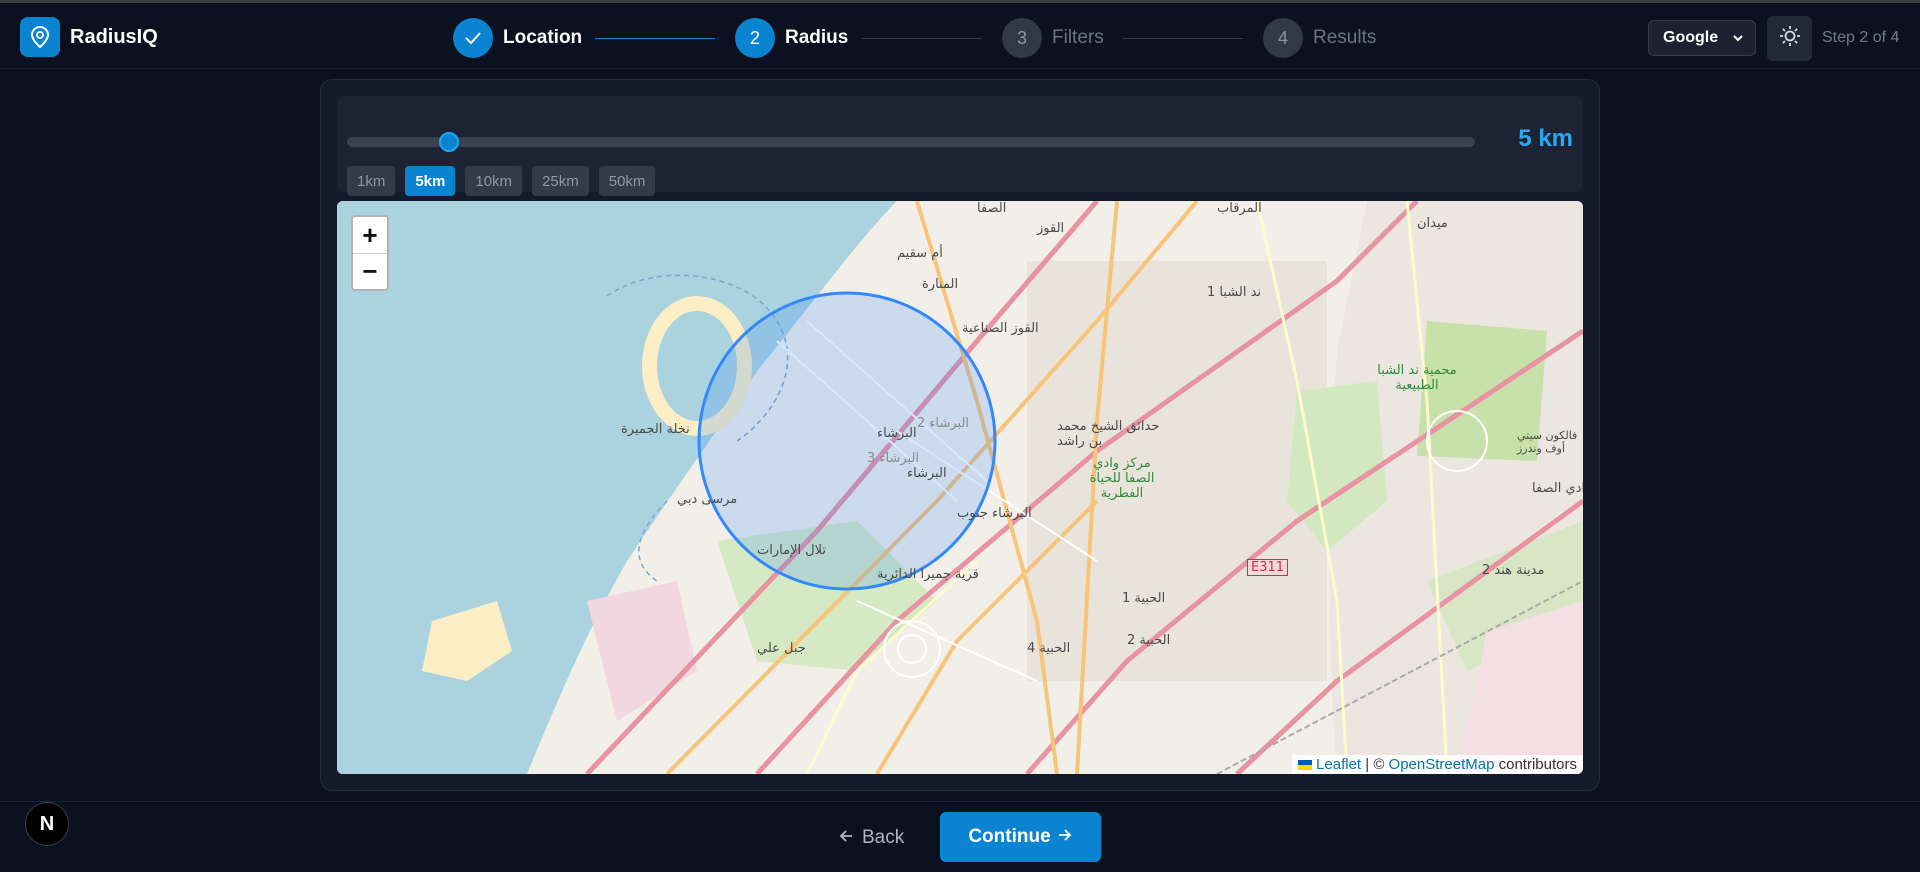 The width and height of the screenshot is (1920, 872). Describe the element at coordinates (1738, 40) in the screenshot. I see `chevron-down-icon` at that location.